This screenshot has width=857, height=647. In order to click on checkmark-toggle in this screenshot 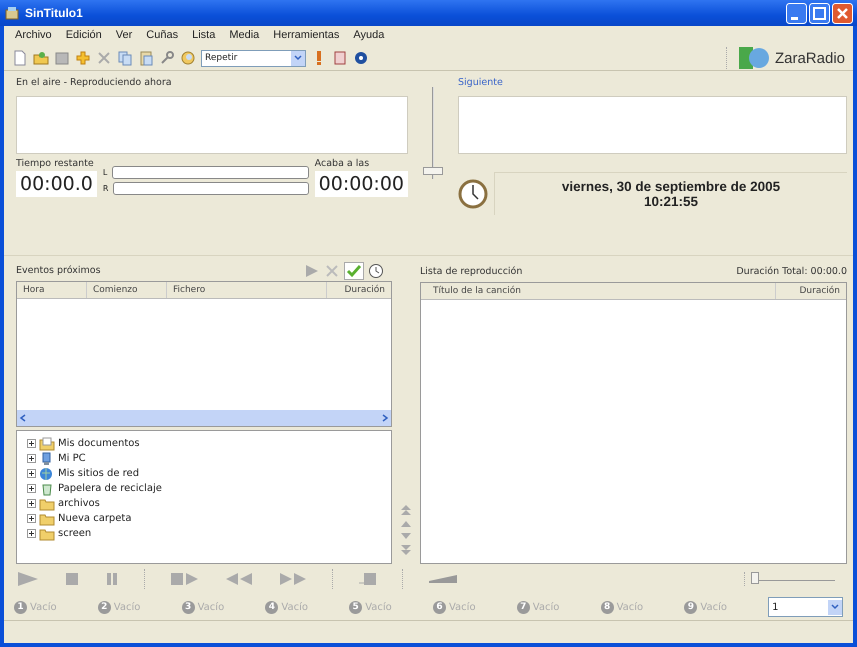, I will do `click(354, 271)`.